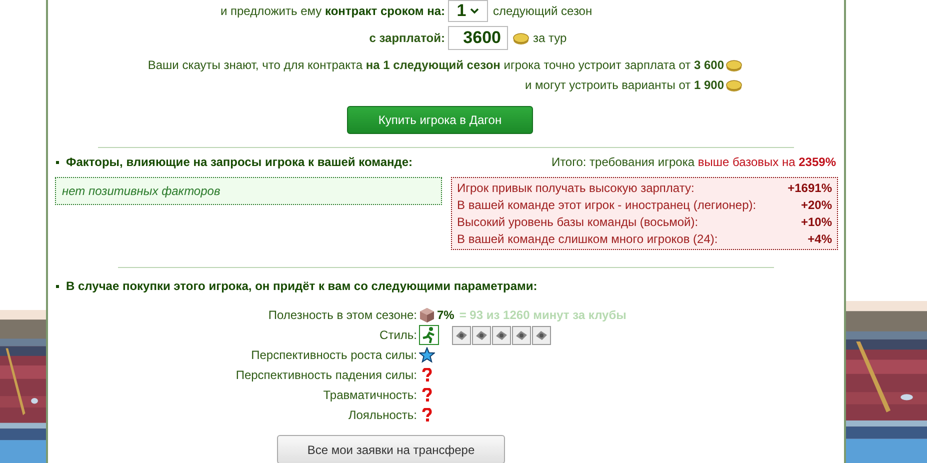 This screenshot has width=927, height=463. I want to click on salary-field: 3600, so click(478, 38).